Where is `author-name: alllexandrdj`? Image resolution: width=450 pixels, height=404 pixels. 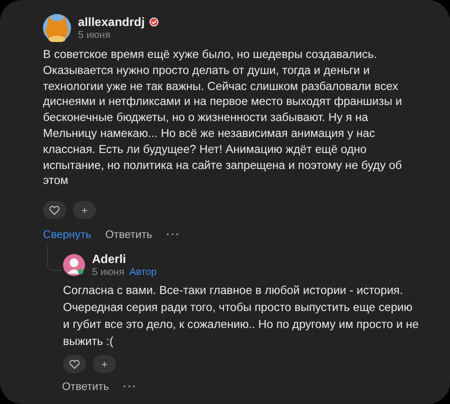
author-name: alllexandrdj is located at coordinates (111, 22).